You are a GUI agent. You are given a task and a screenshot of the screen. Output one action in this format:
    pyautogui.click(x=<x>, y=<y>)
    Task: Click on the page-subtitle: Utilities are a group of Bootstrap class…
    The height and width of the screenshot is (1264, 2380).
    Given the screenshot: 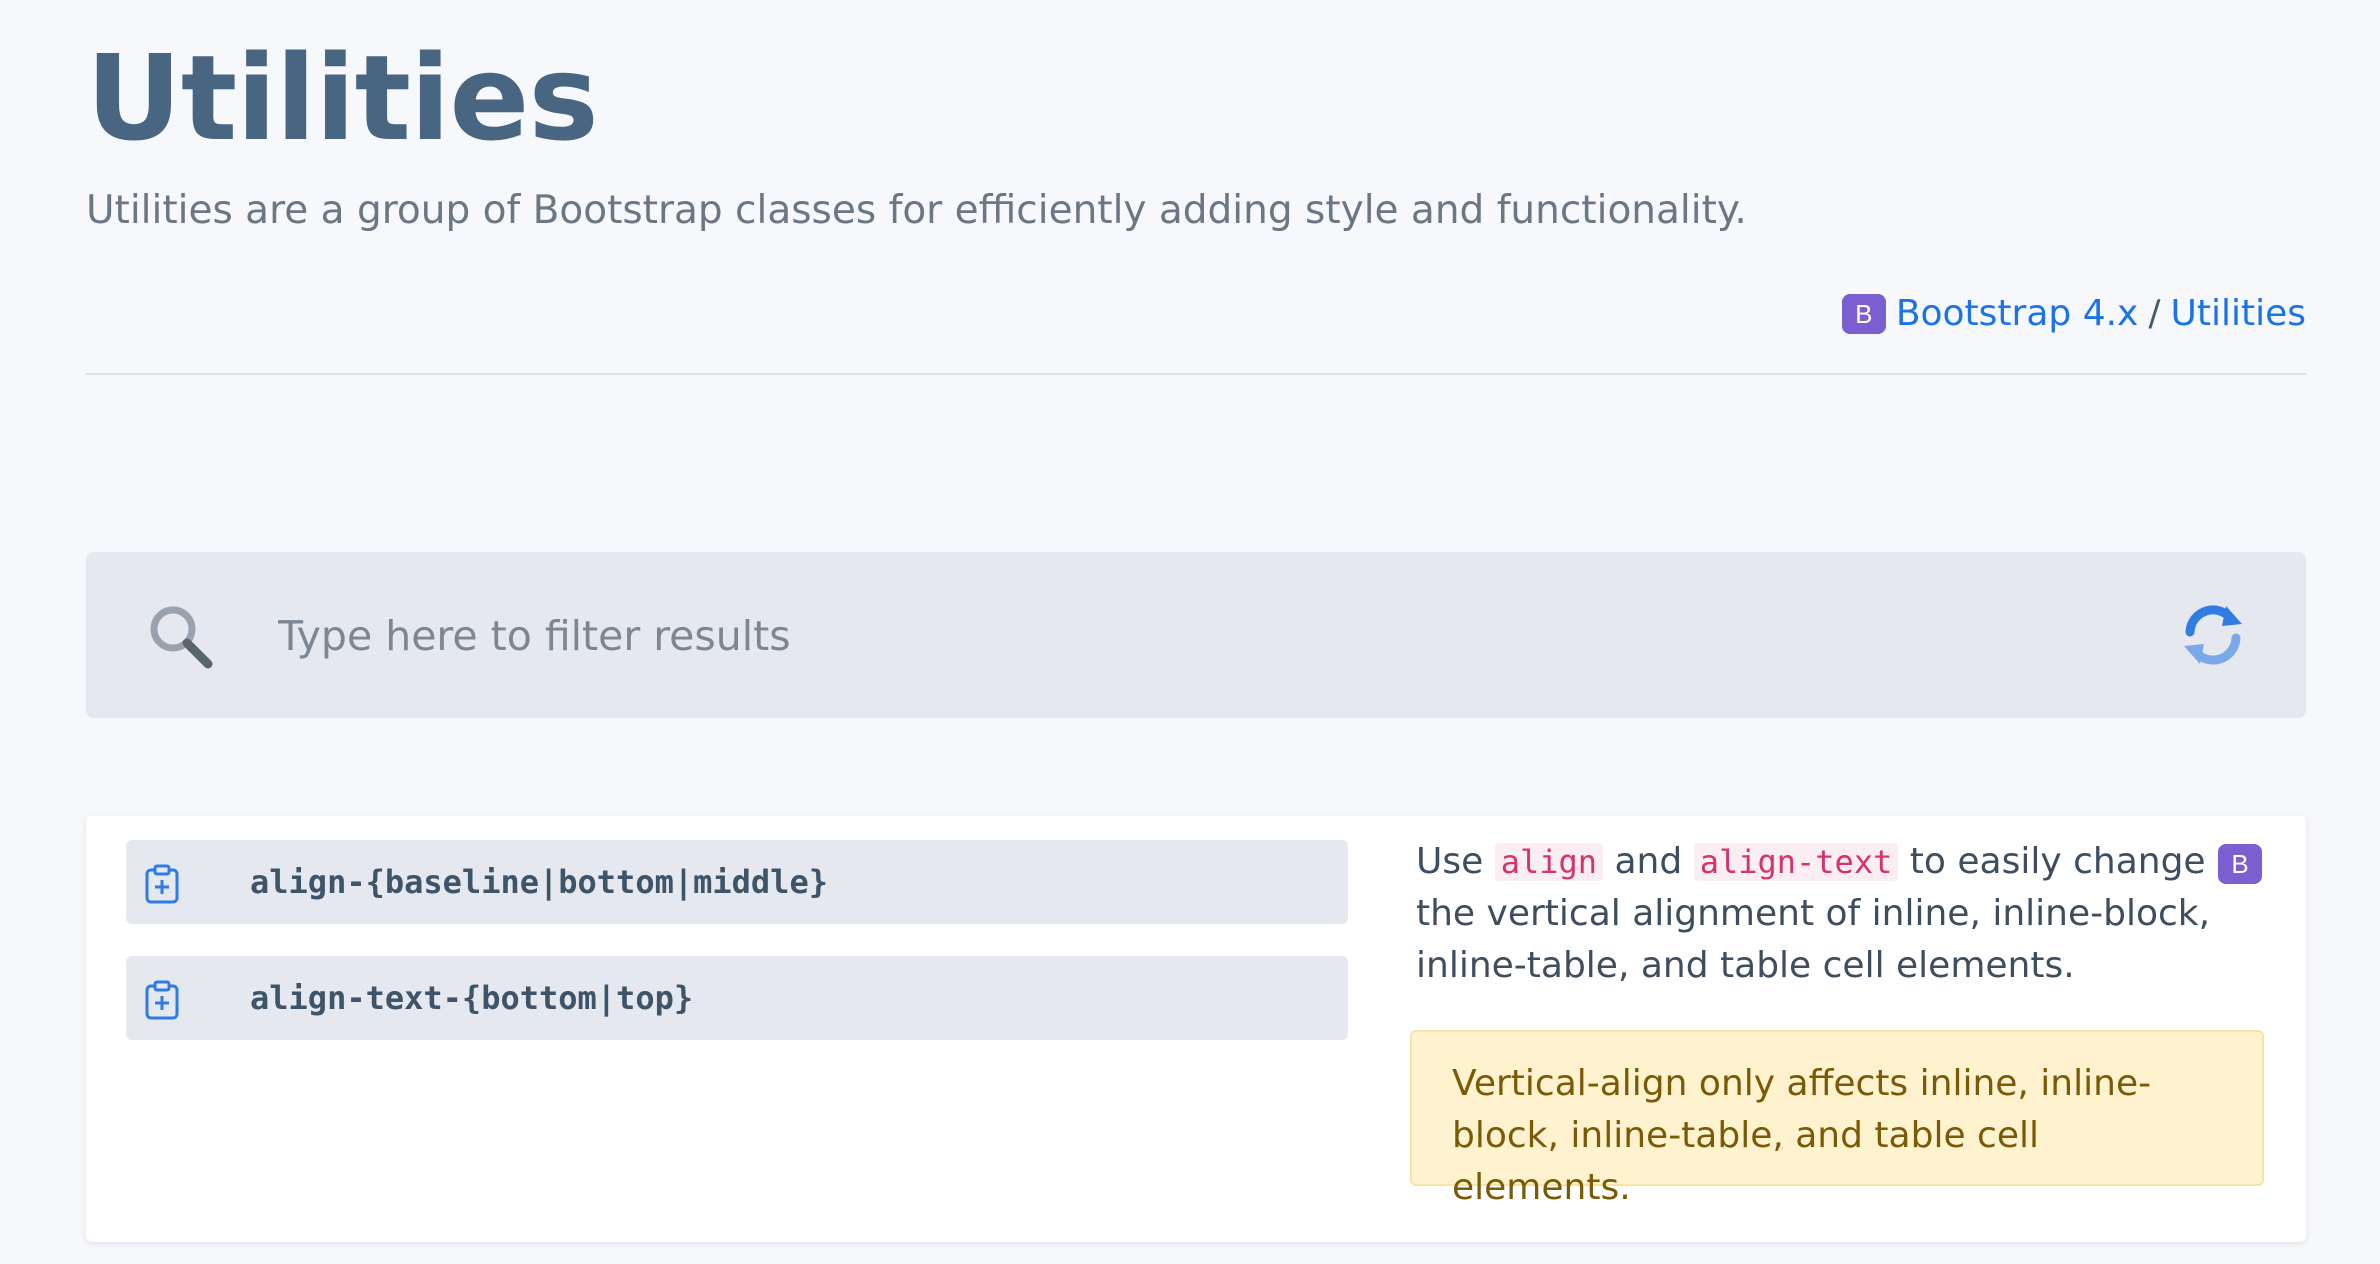 What is the action you would take?
    pyautogui.click(x=916, y=210)
    